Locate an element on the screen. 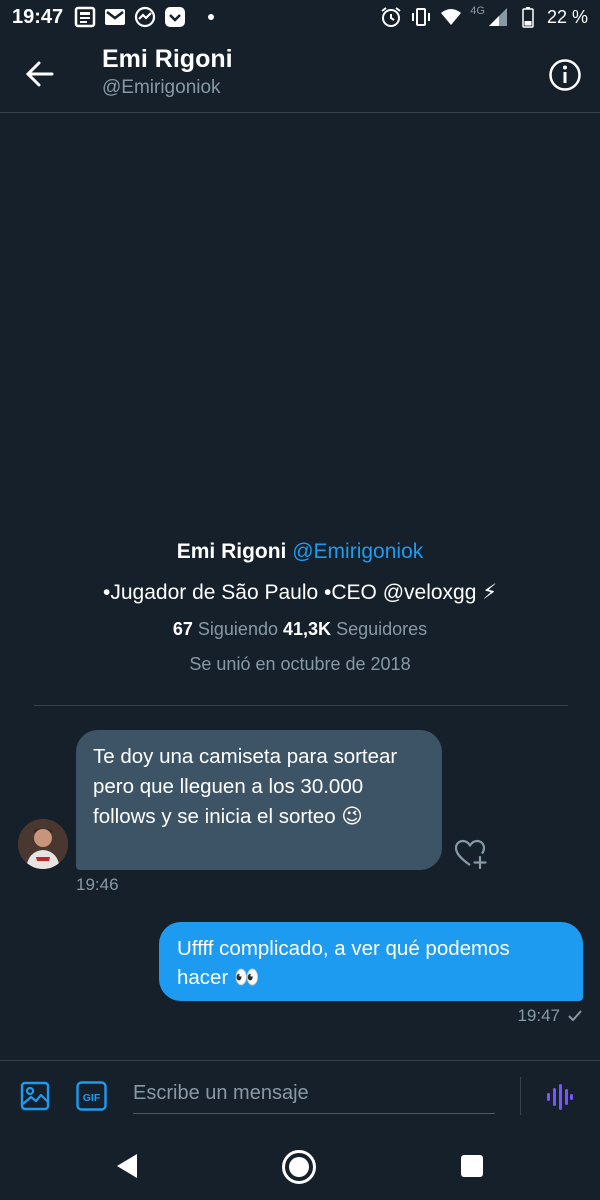  following-stat: 67 Siguiendo is located at coordinates (225, 629).